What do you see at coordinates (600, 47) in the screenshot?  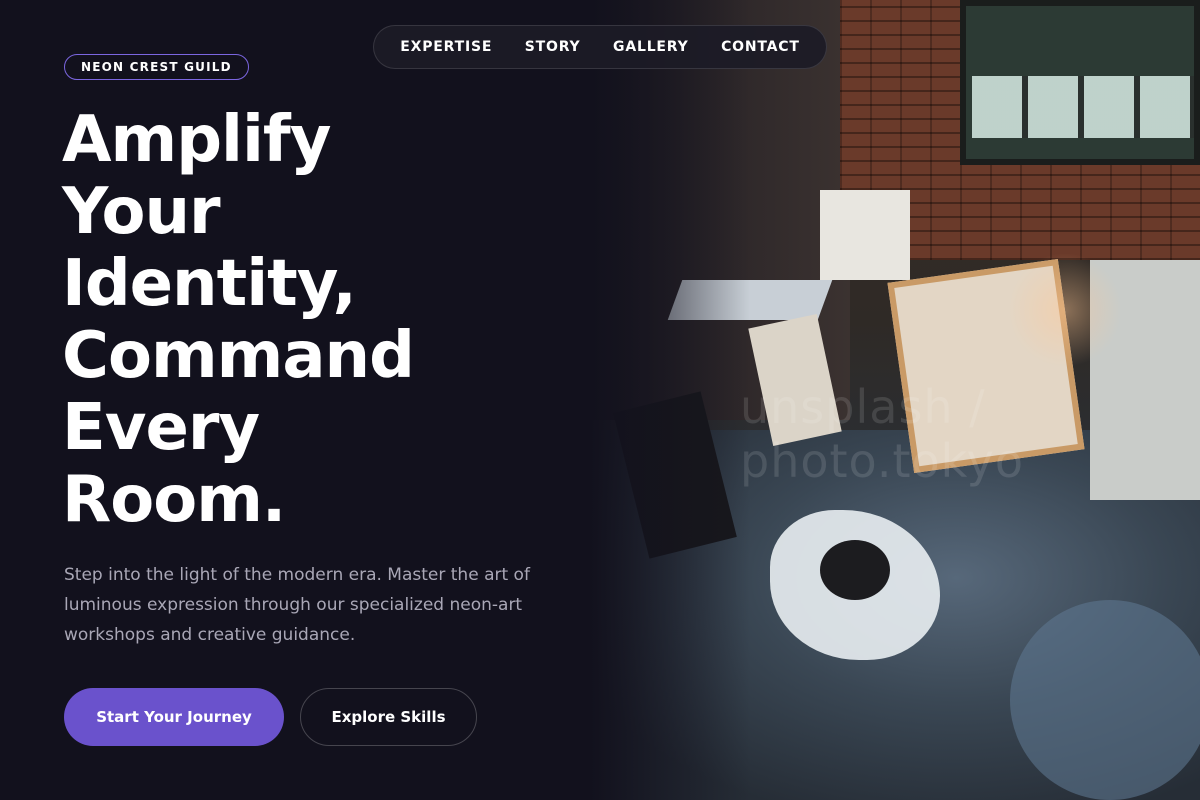 I see `top-nav: EXPERTISE STORY GALLERY CONTACT` at bounding box center [600, 47].